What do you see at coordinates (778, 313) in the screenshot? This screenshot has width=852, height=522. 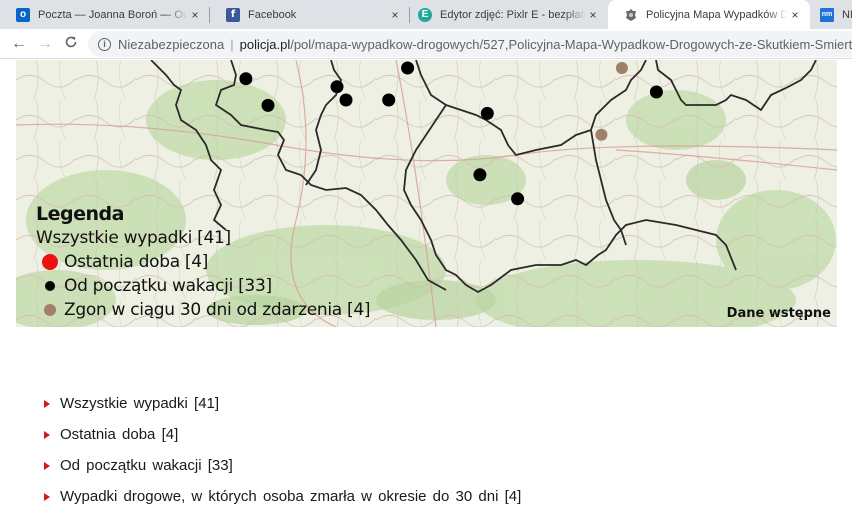 I see `preliminary-data-label: Dane wstępne` at bounding box center [778, 313].